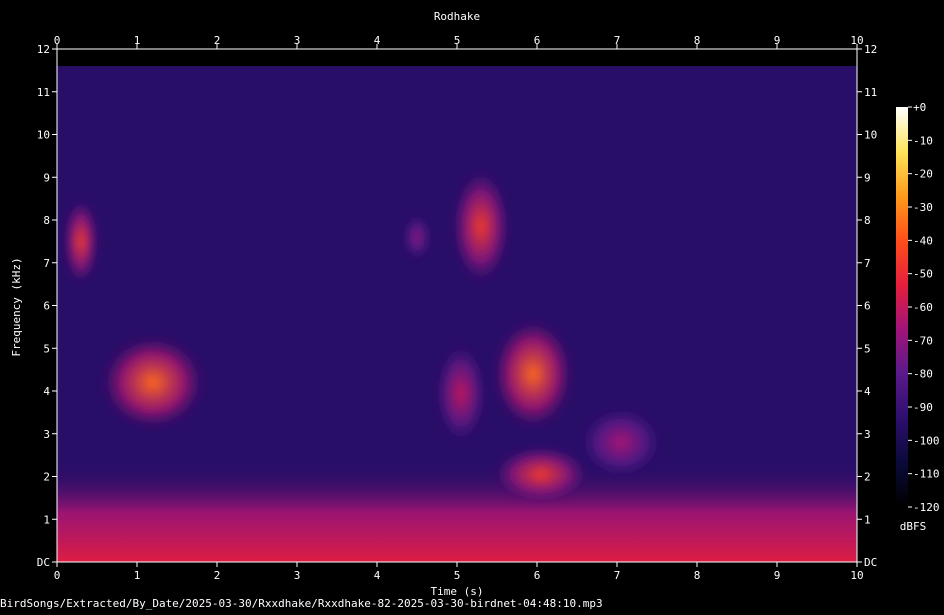 This screenshot has width=944, height=615. Describe the element at coordinates (46, 348) in the screenshot. I see `y-tick-label: 5` at that location.